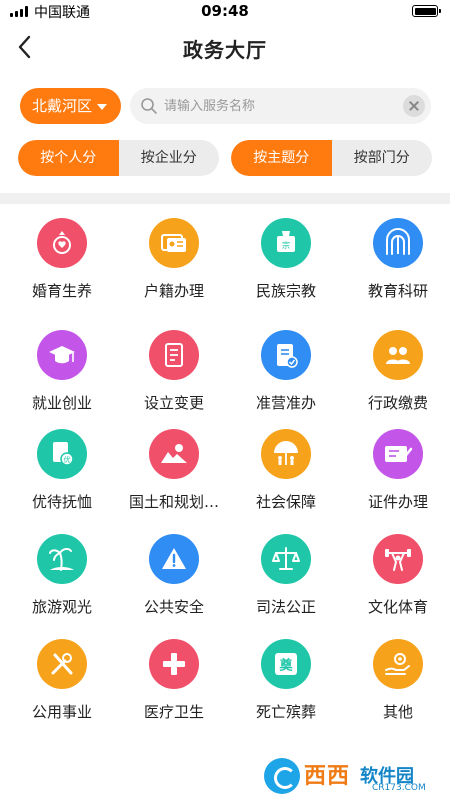  I want to click on search-icon, so click(149, 106).